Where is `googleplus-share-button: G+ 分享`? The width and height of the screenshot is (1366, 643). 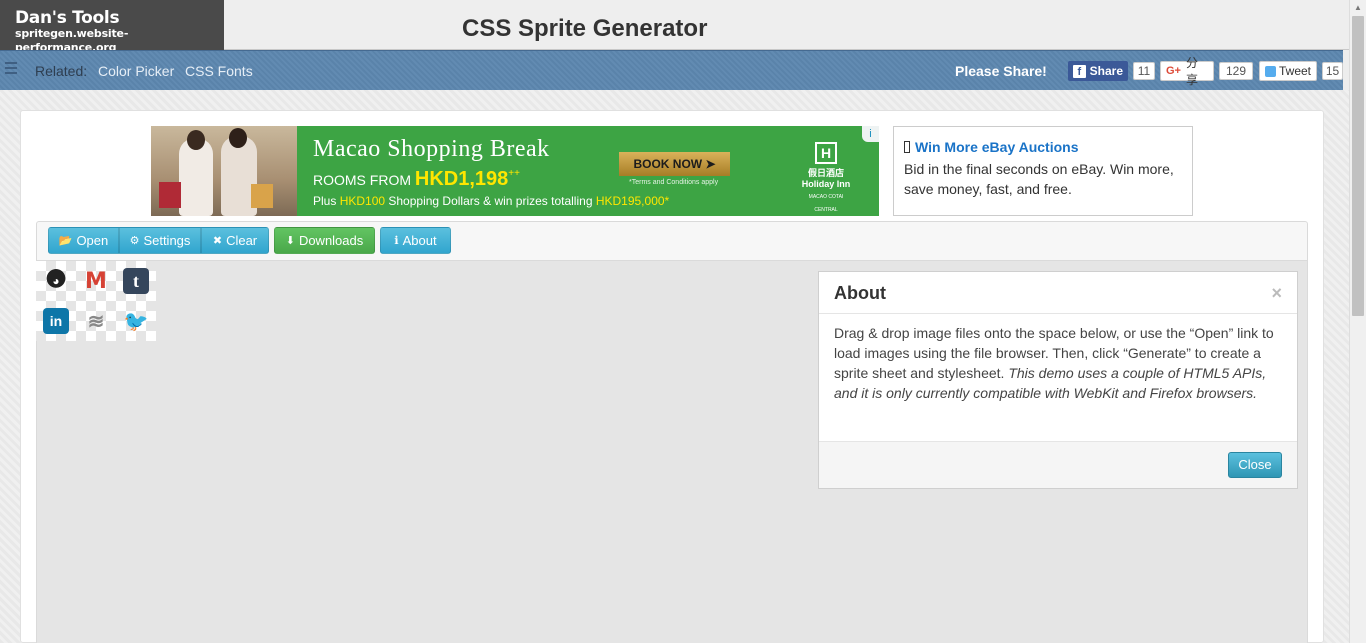 googleplus-share-button: G+ 分享 is located at coordinates (1187, 71).